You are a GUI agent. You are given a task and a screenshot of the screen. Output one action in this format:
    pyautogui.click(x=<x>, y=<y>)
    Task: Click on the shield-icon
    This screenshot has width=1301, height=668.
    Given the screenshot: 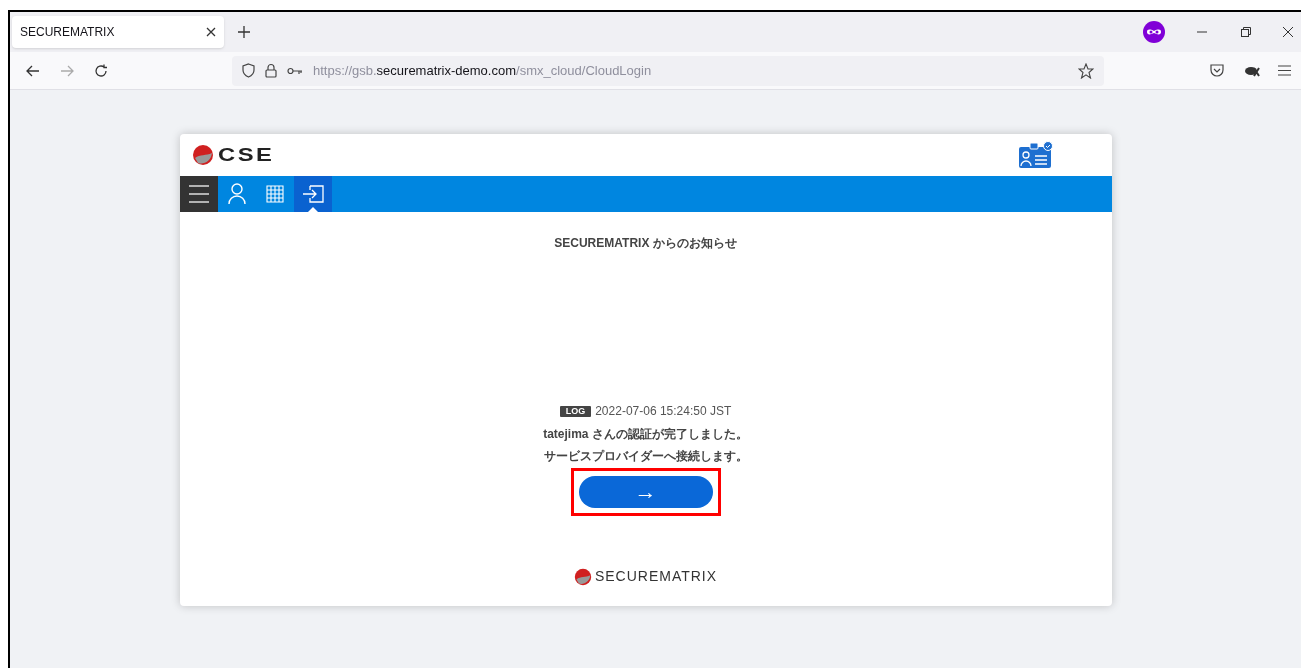 What is the action you would take?
    pyautogui.click(x=248, y=70)
    